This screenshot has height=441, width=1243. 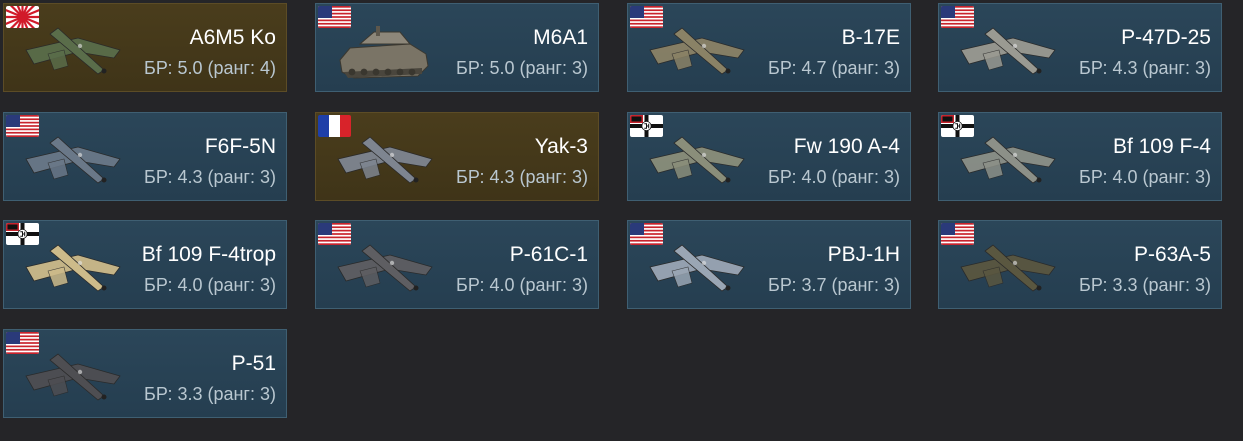 What do you see at coordinates (834, 68) in the screenshot?
I see `vehicle-br: БР: 4.7 (ранг: 3)` at bounding box center [834, 68].